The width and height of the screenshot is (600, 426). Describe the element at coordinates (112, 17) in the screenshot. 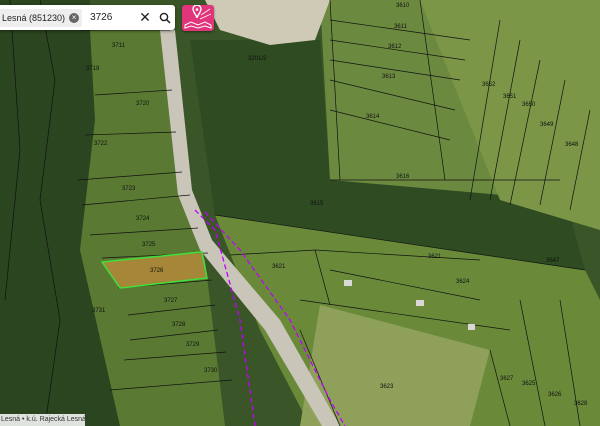

I see `search-input: 3726` at that location.